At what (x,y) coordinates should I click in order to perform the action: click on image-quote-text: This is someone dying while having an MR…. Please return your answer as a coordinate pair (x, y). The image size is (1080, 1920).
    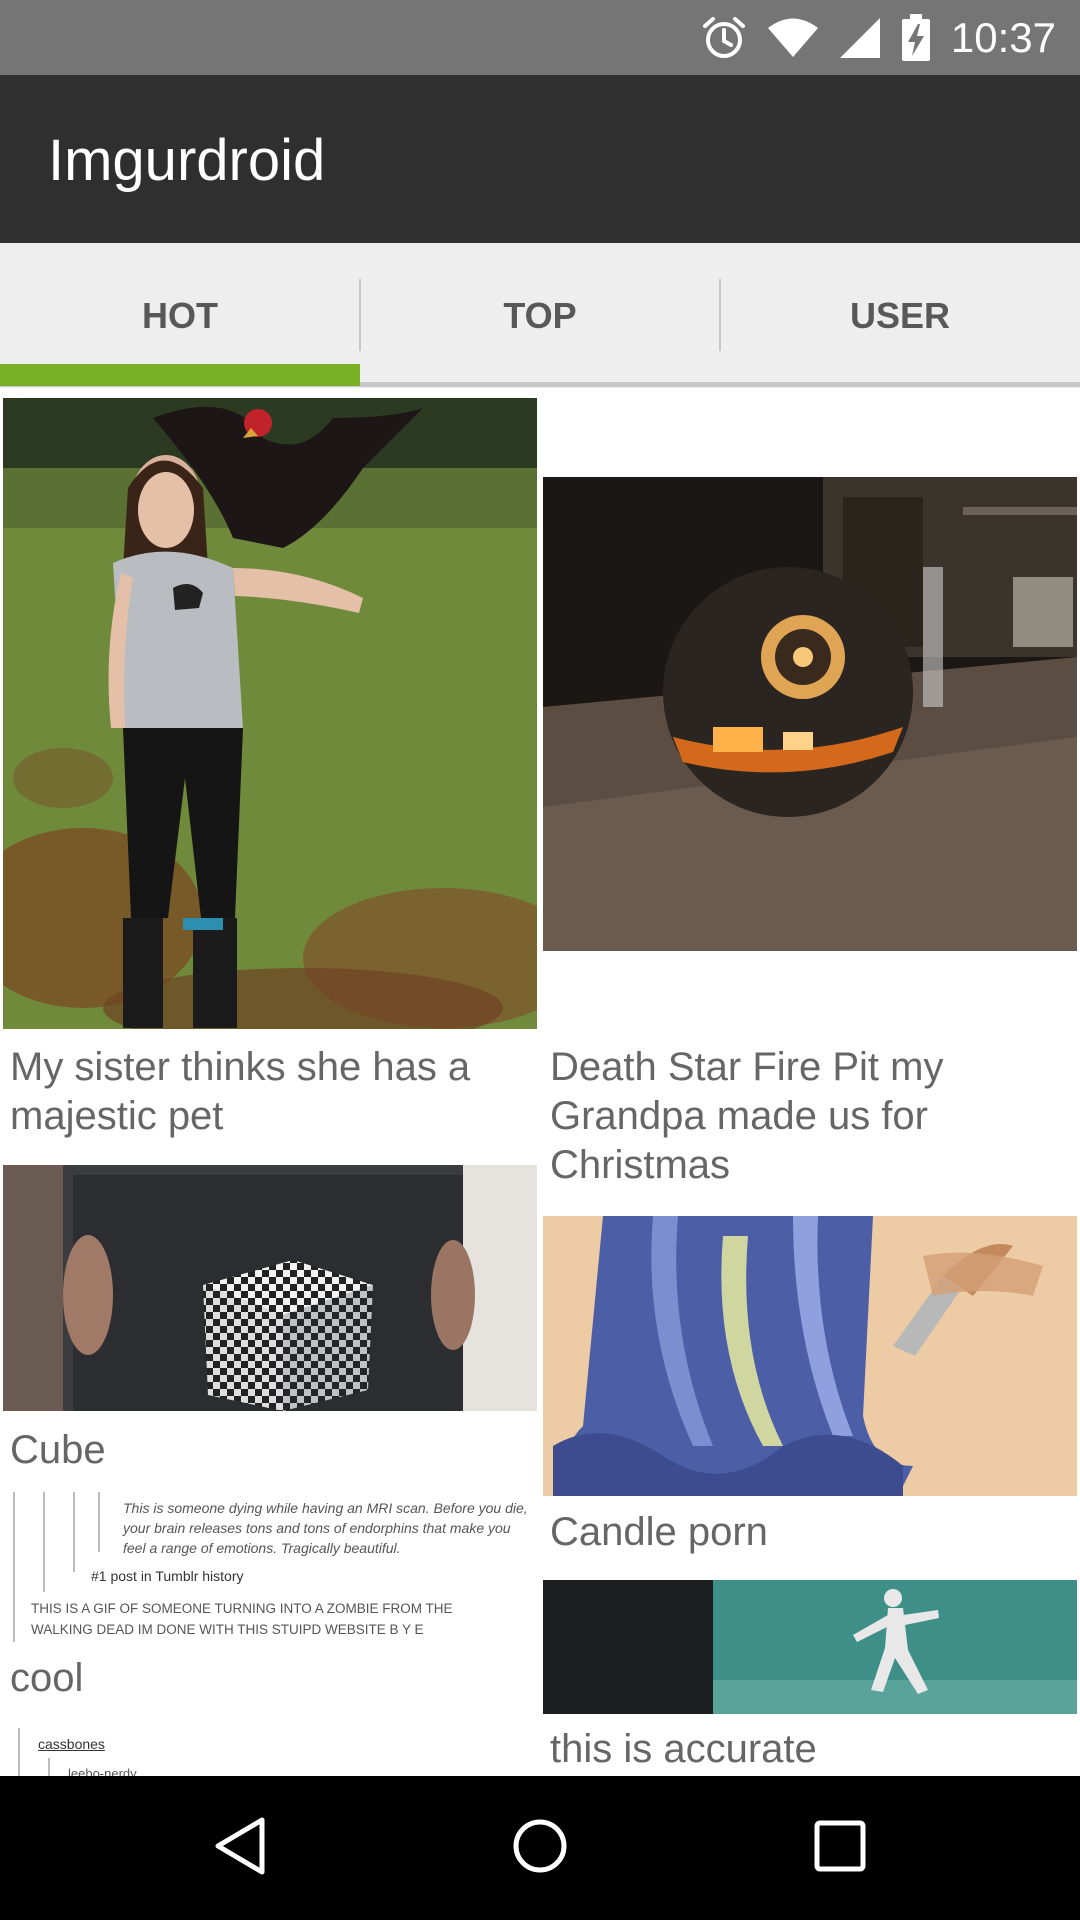
    Looking at the image, I should click on (325, 1528).